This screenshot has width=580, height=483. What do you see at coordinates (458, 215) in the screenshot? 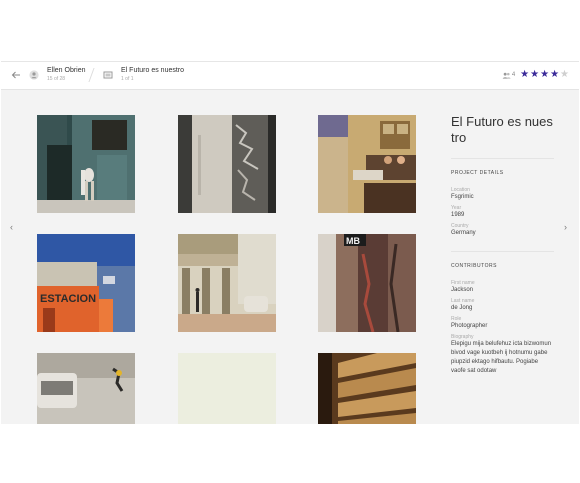
I see `year-value: 1989` at bounding box center [458, 215].